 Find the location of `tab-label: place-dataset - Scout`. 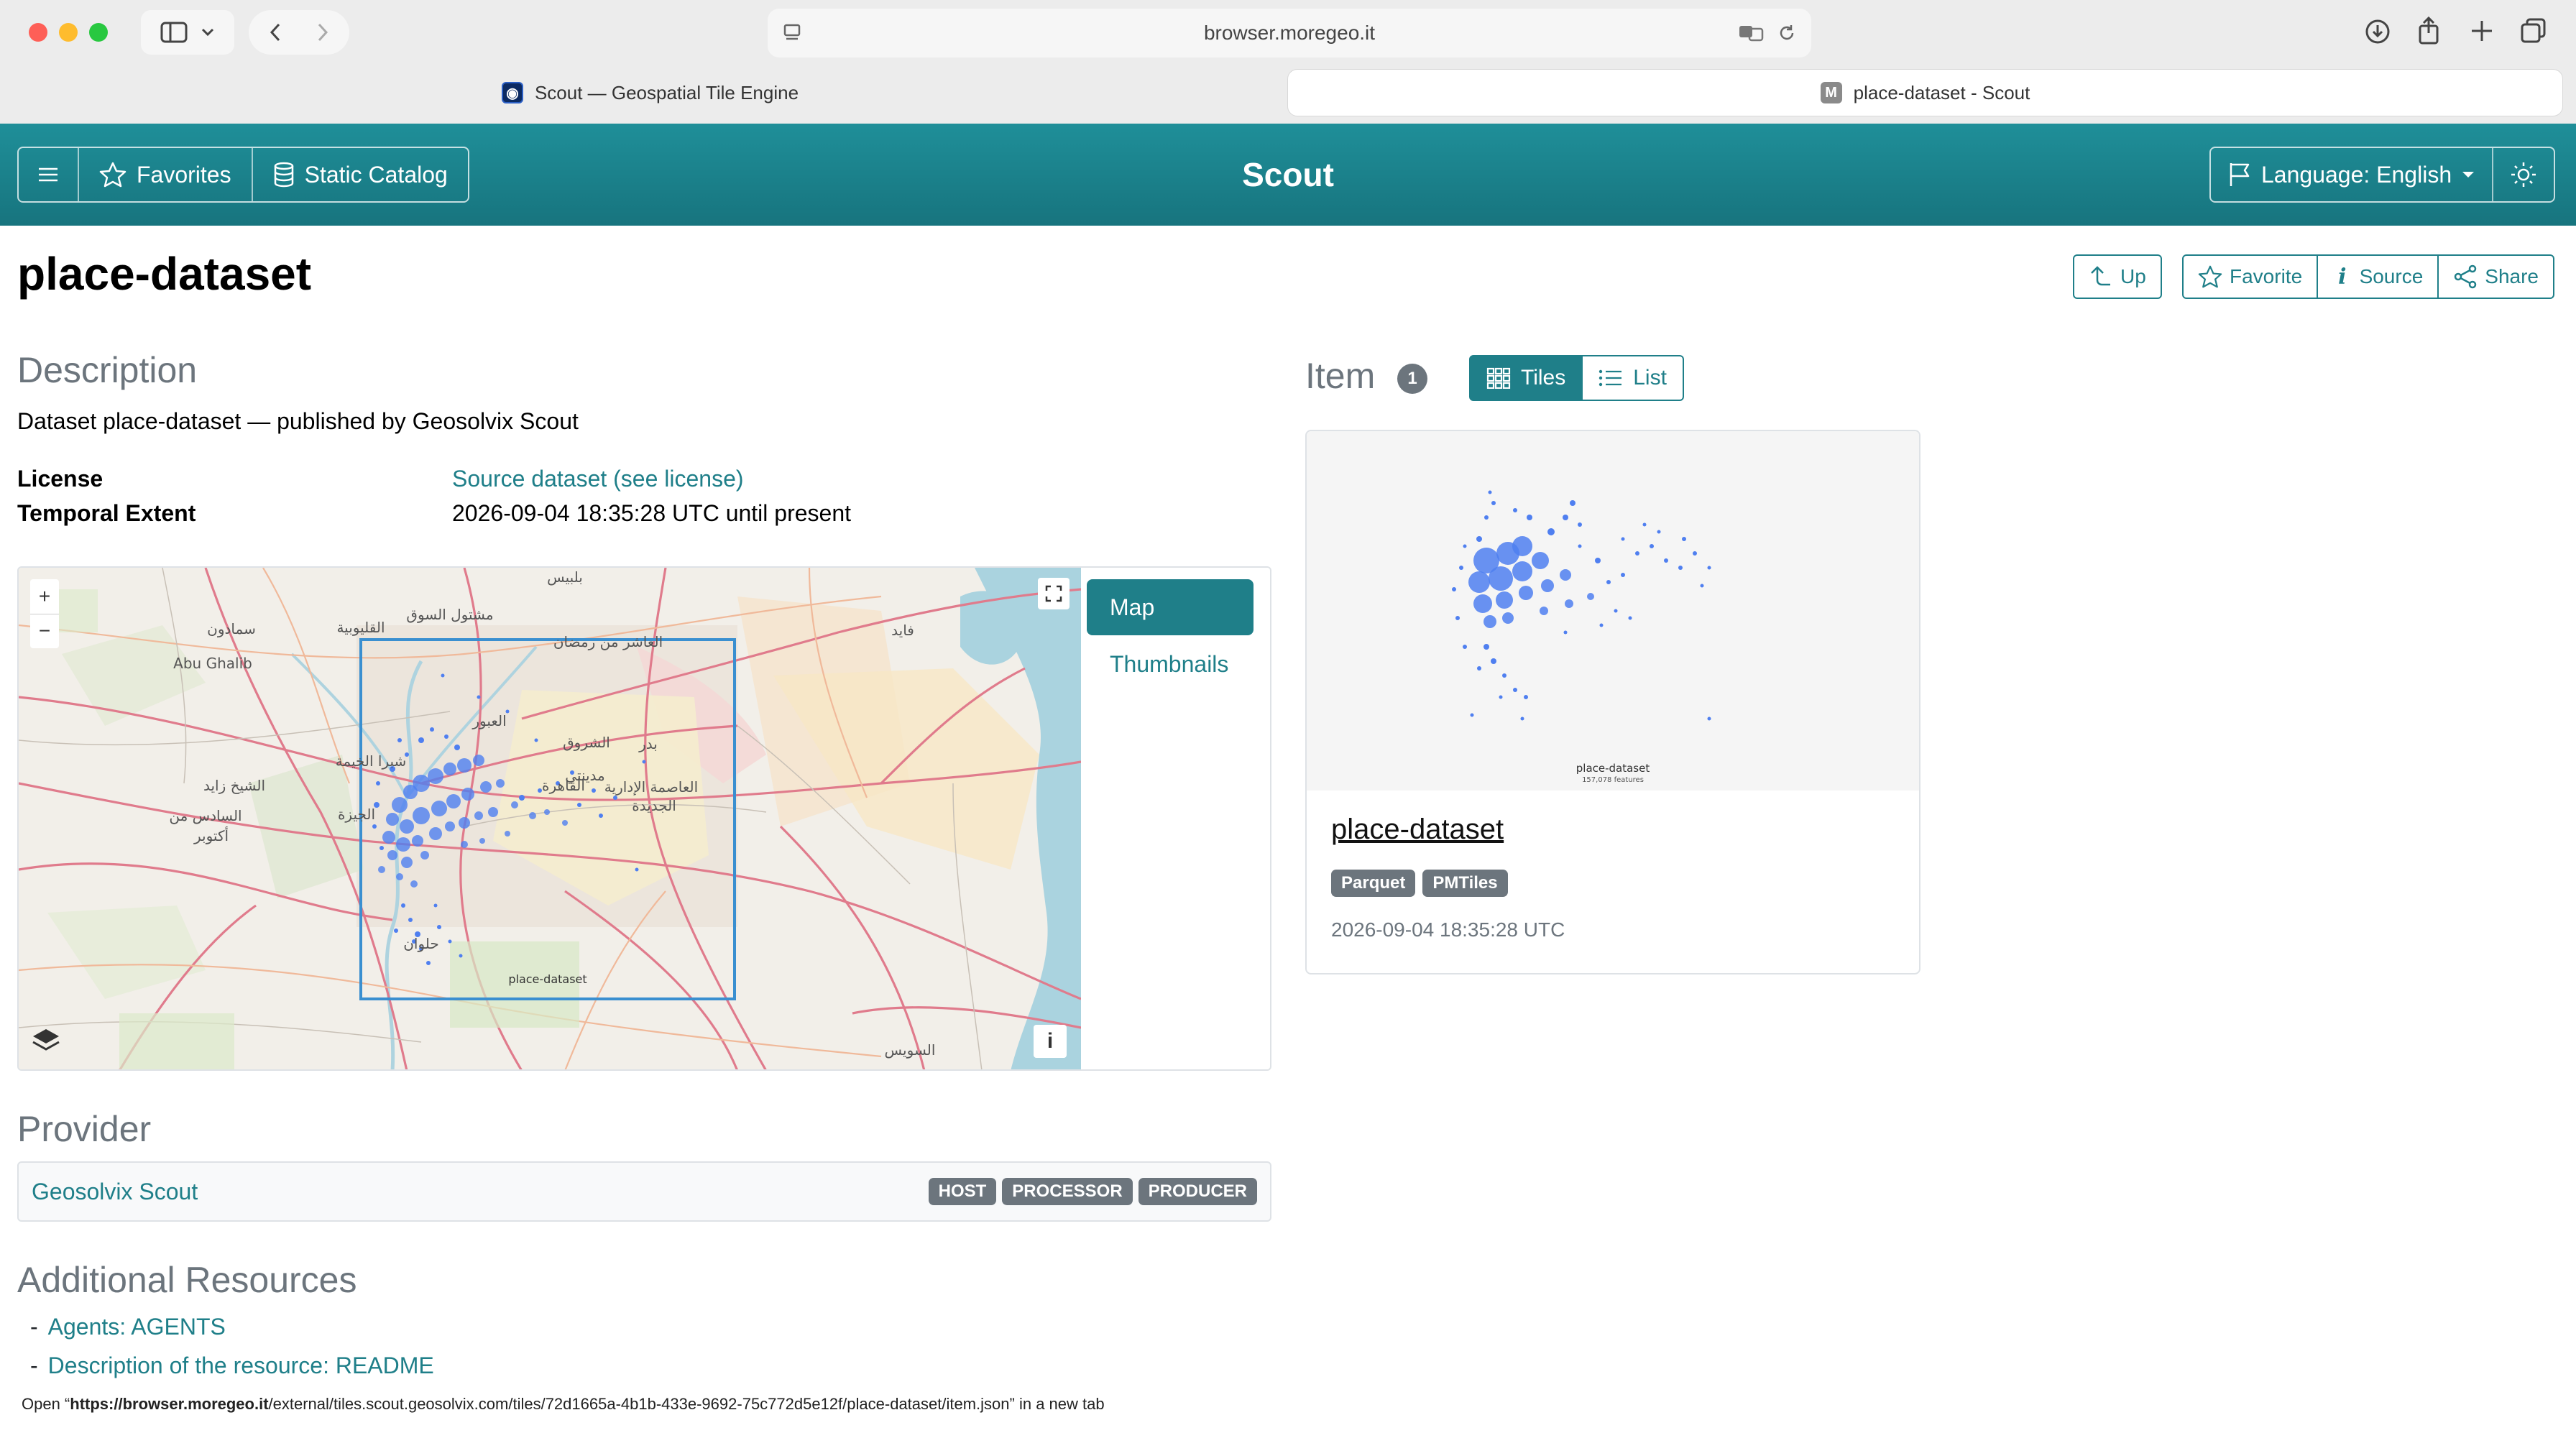

tab-label: place-dataset - Scout is located at coordinates (1941, 92).